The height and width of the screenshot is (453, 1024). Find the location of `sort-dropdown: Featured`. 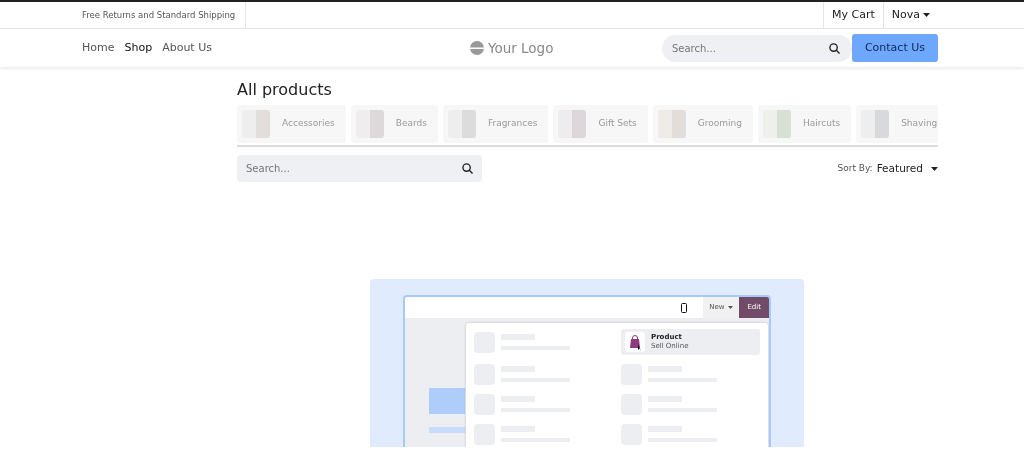

sort-dropdown: Featured is located at coordinates (907, 168).